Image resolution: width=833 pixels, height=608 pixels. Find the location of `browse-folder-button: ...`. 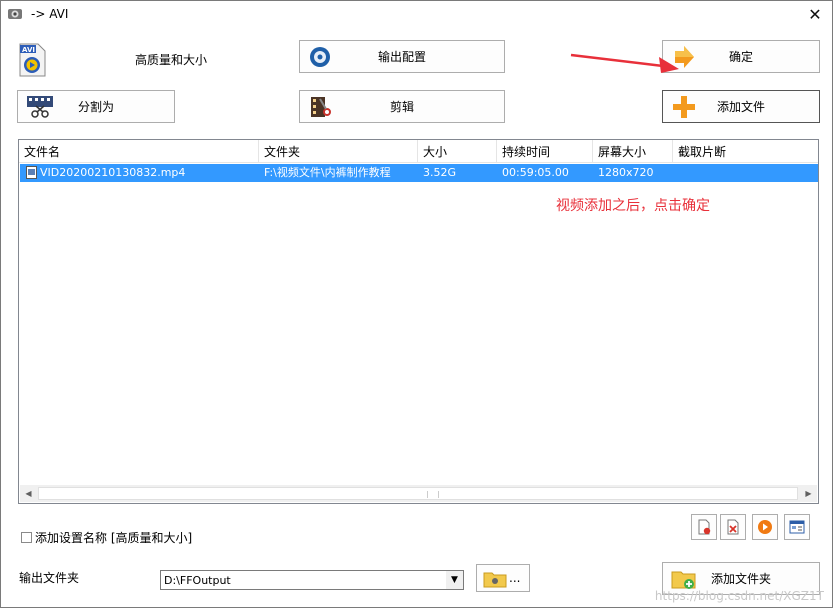

browse-folder-button: ... is located at coordinates (503, 578).